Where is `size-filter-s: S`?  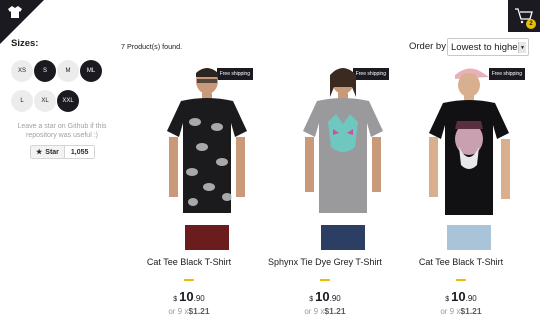
size-filter-s: S is located at coordinates (45, 71).